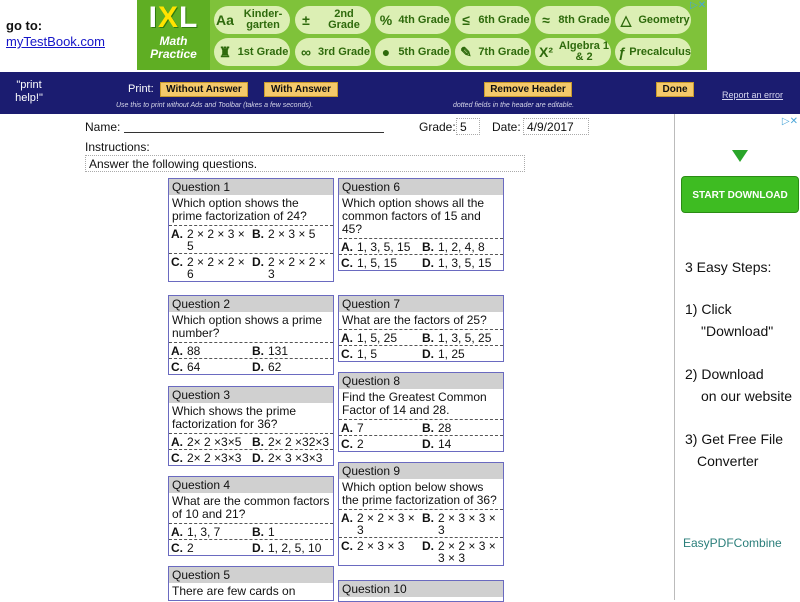  What do you see at coordinates (211, 367) in the screenshot?
I see `answer-option: C. 64` at bounding box center [211, 367].